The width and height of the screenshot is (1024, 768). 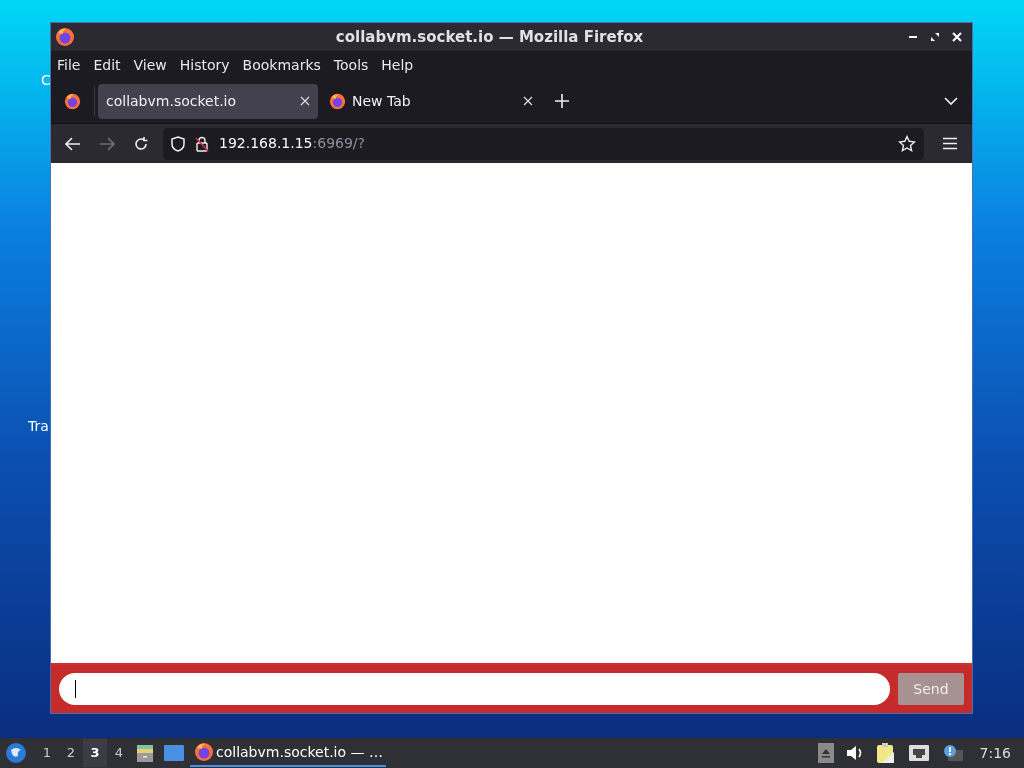 I want to click on close-icon, so click(x=957, y=37).